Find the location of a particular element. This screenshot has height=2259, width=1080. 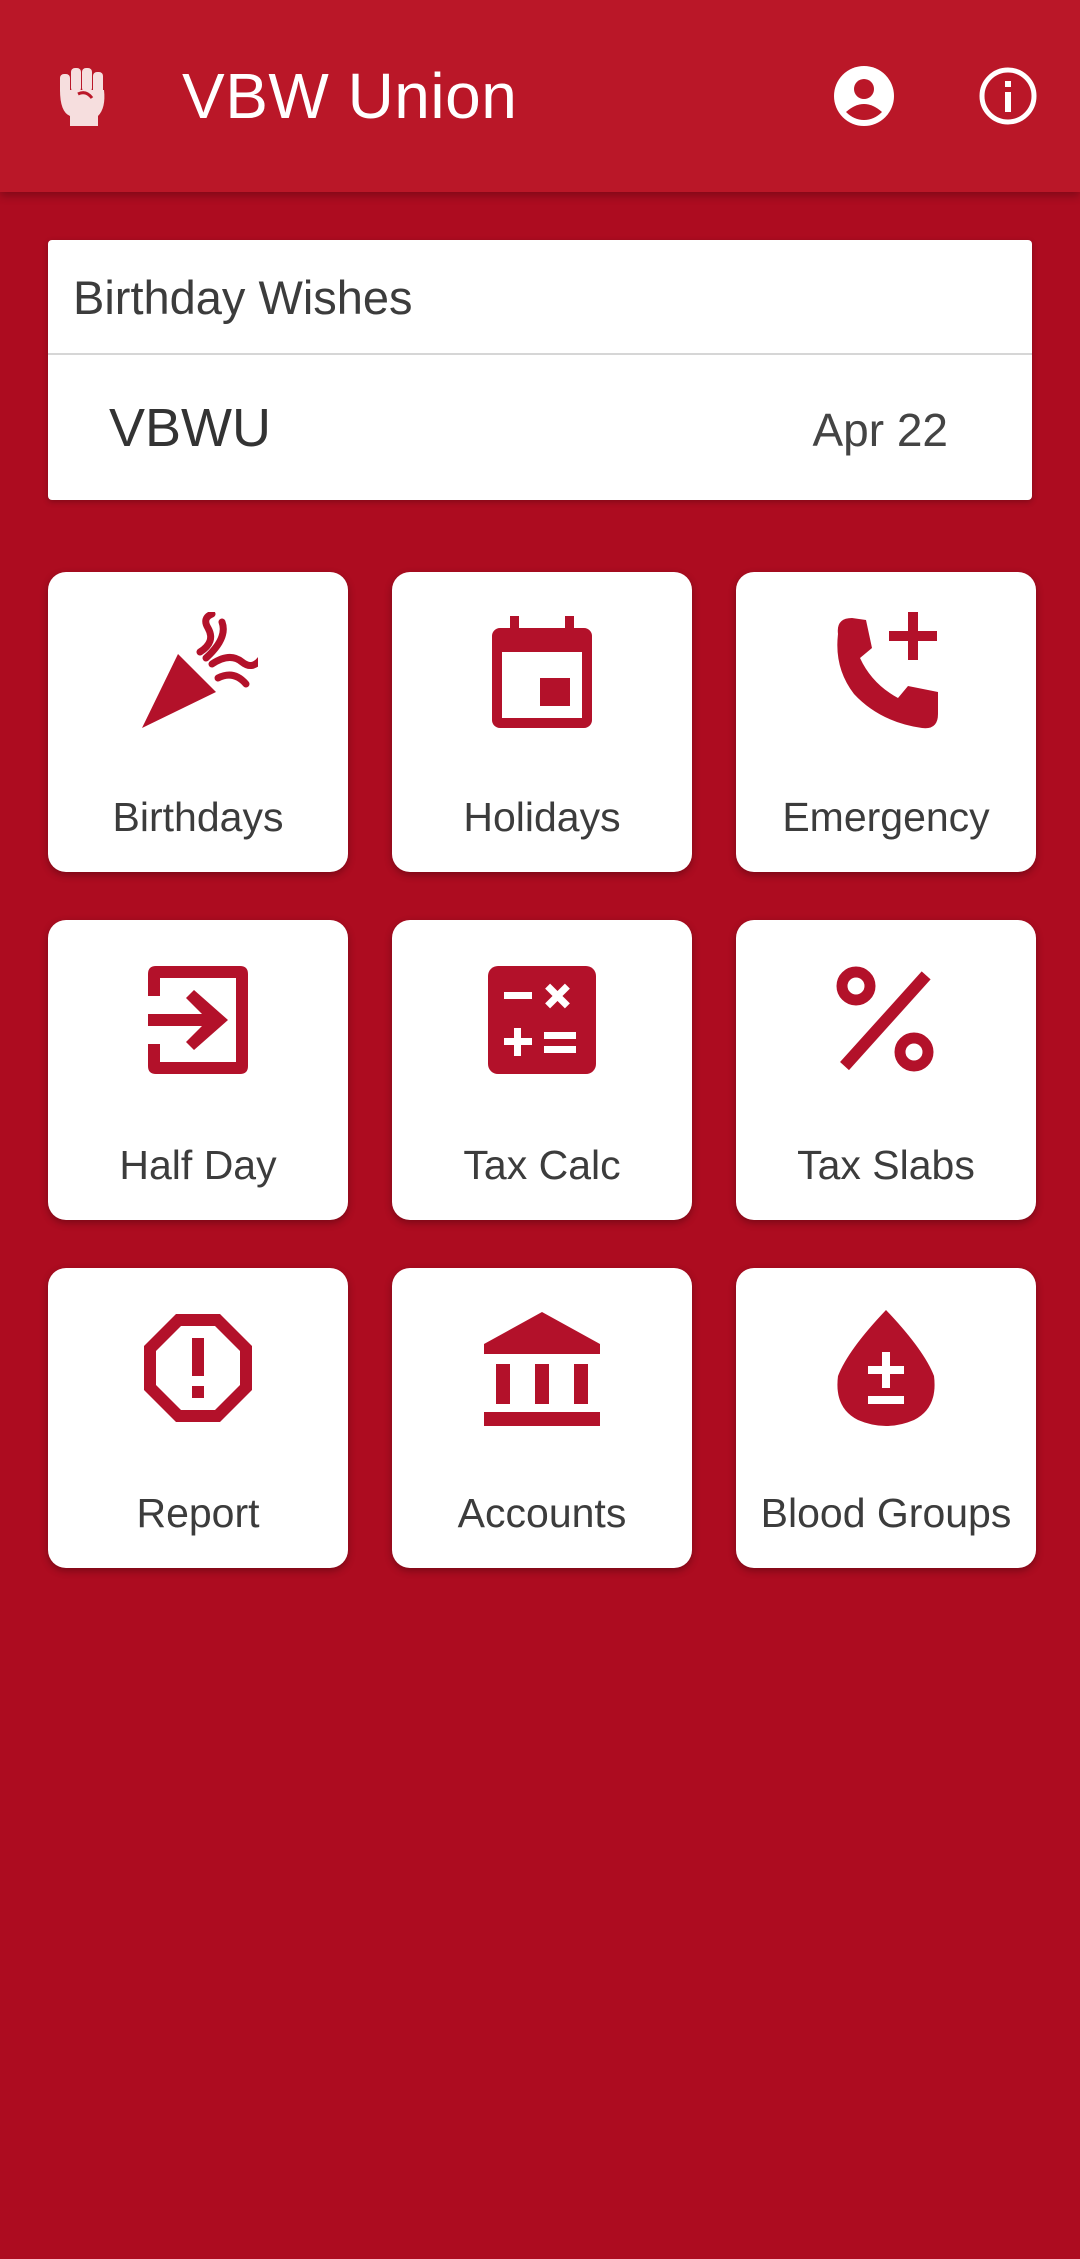

tile-label: Report is located at coordinates (198, 1513).